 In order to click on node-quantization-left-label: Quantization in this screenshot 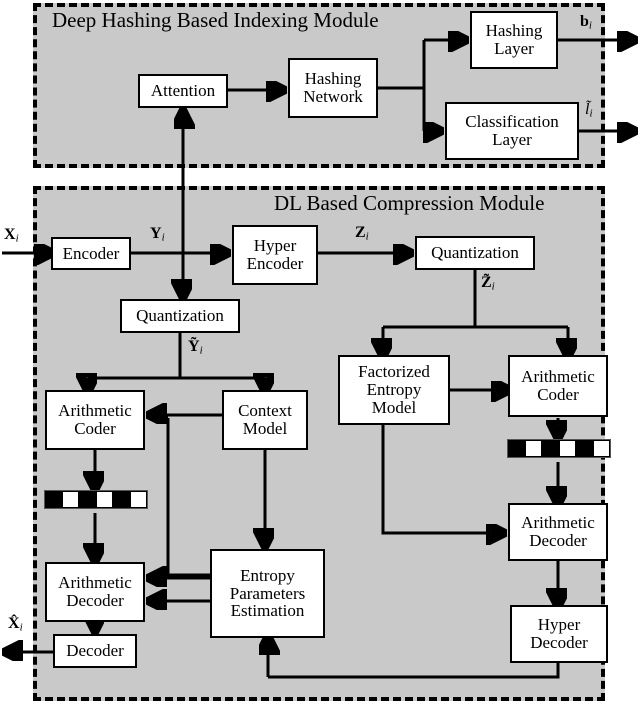, I will do `click(180, 316)`.